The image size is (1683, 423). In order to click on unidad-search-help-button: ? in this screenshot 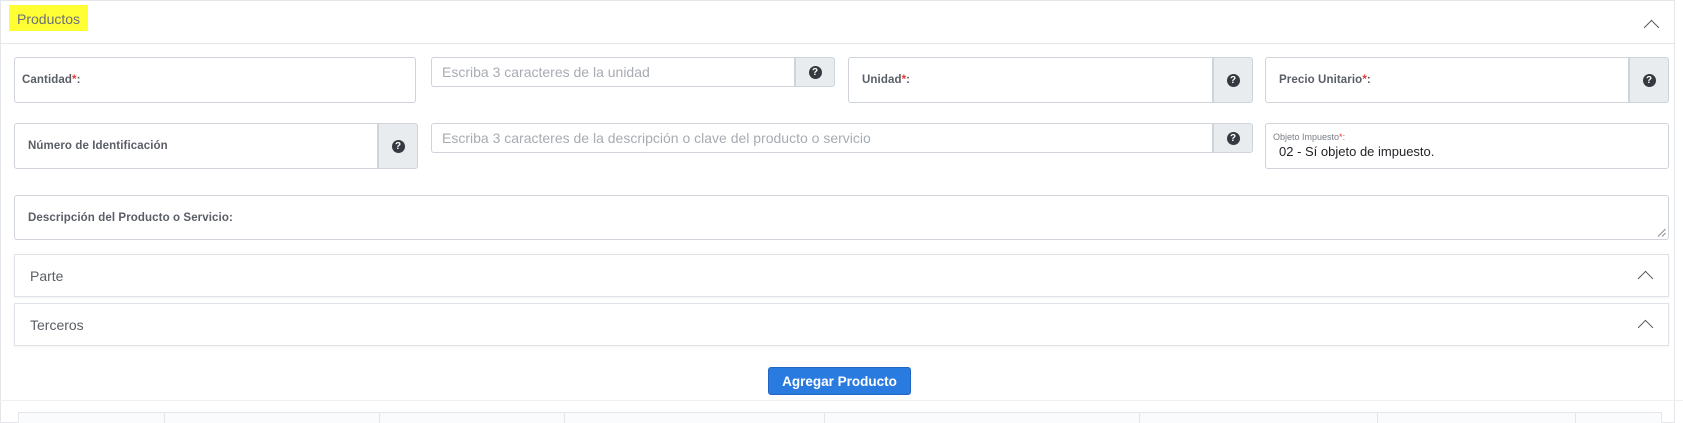, I will do `click(815, 72)`.